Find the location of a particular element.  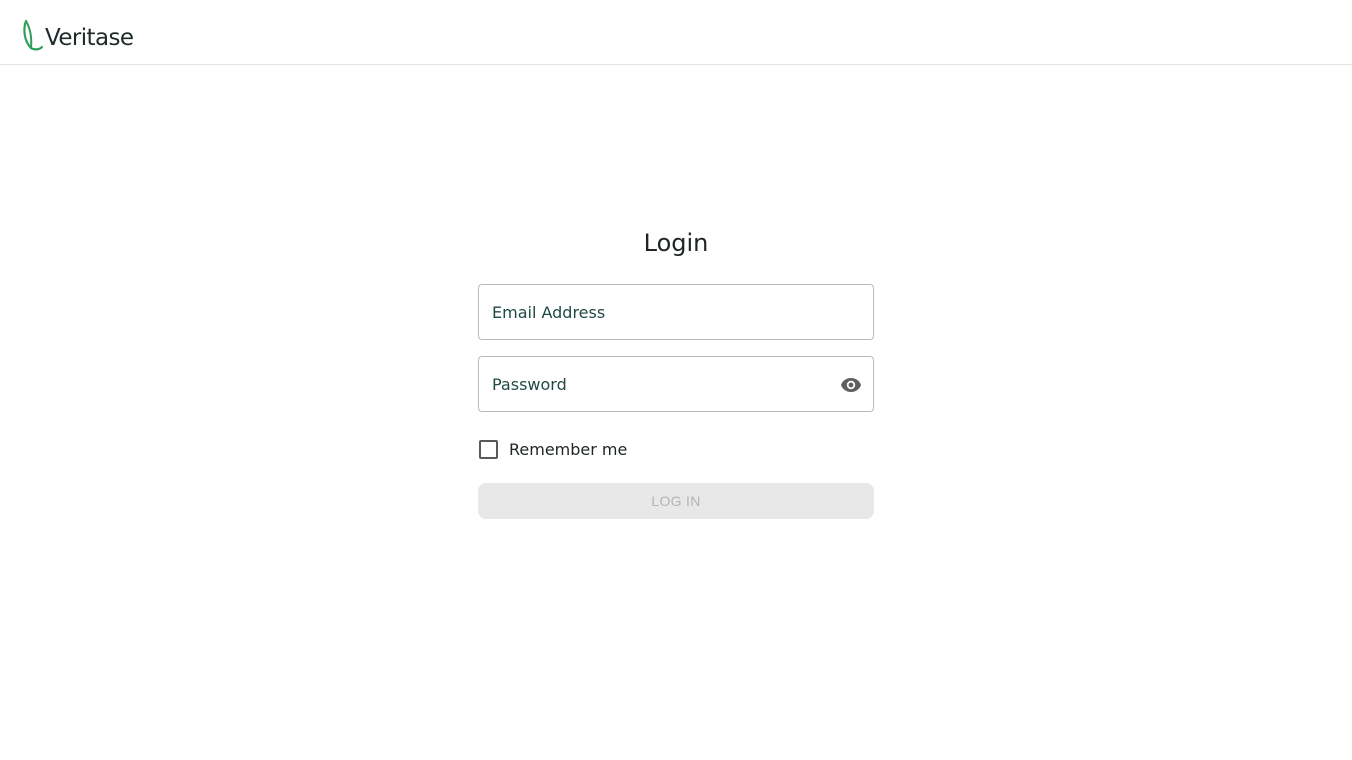

remember-me-row: Remember me is located at coordinates (676, 449).